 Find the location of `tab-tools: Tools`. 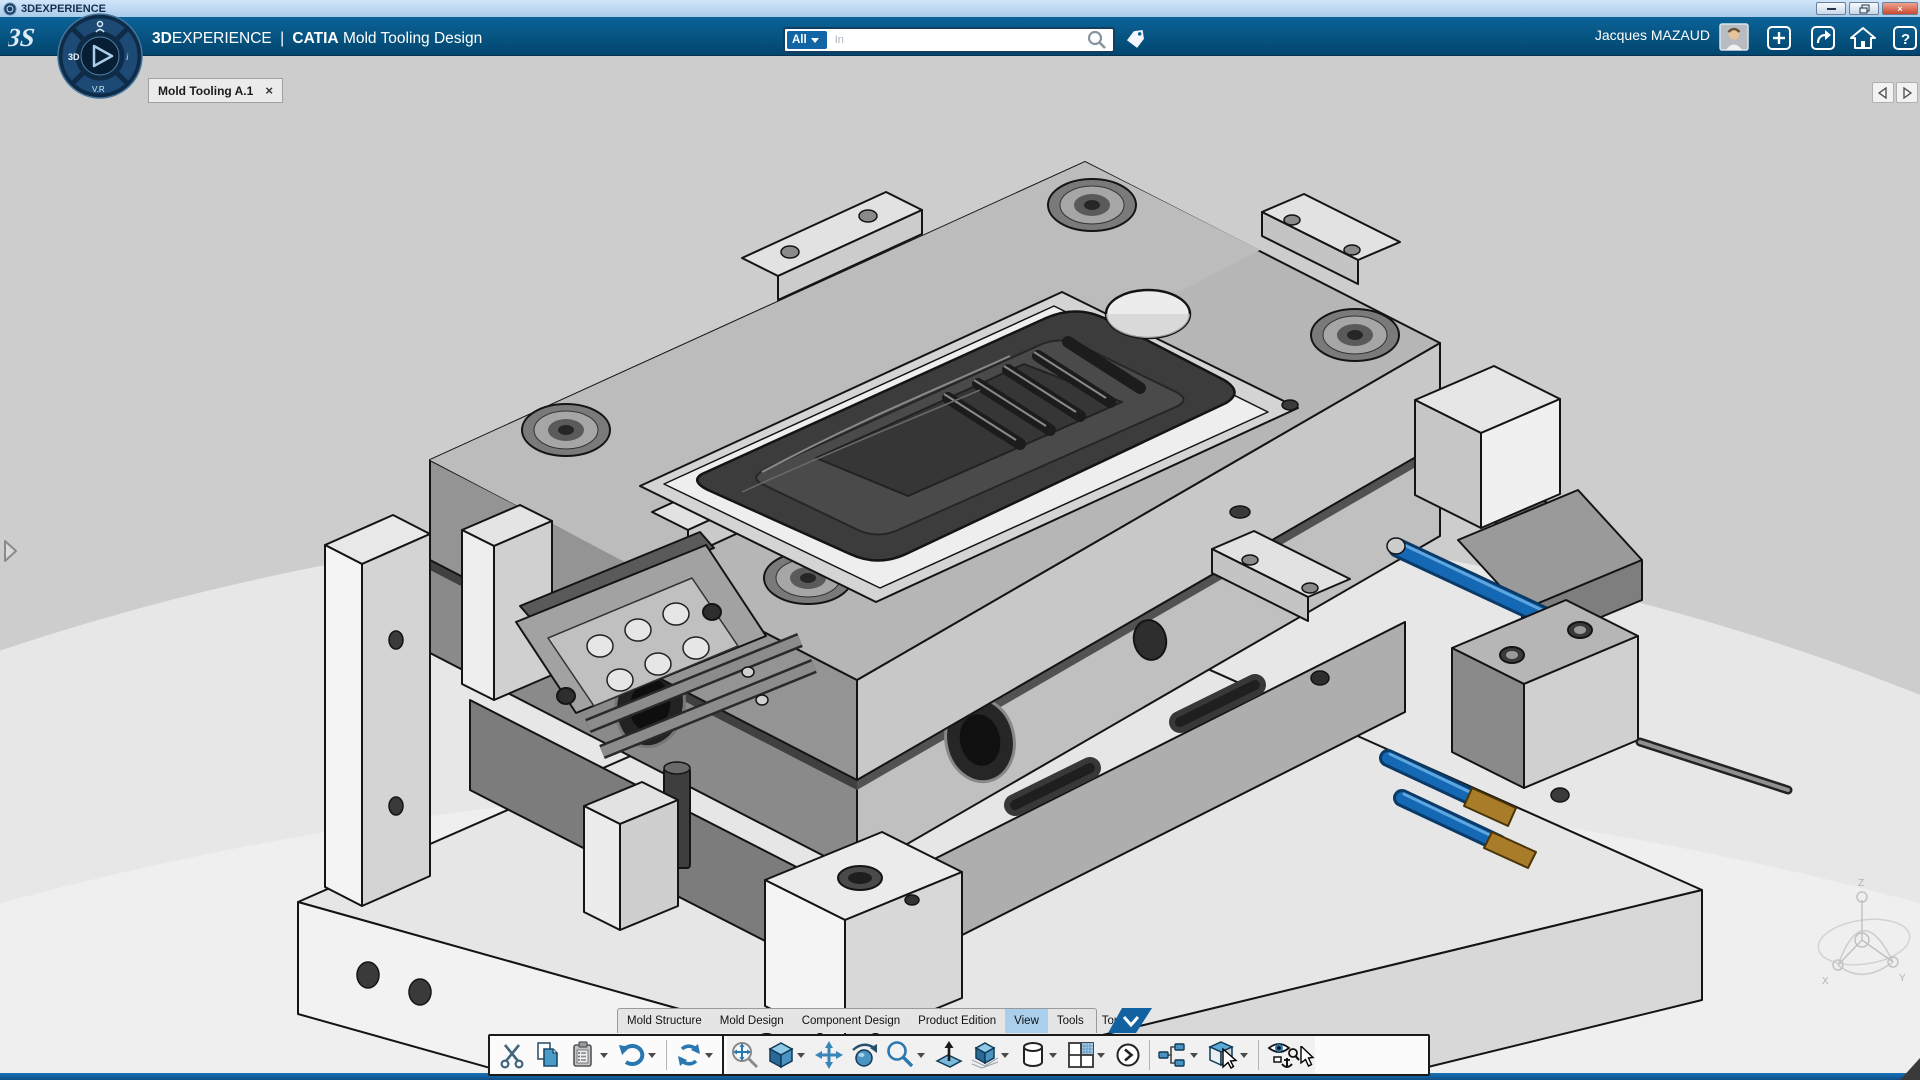

tab-tools: Tools is located at coordinates (1070, 1021).